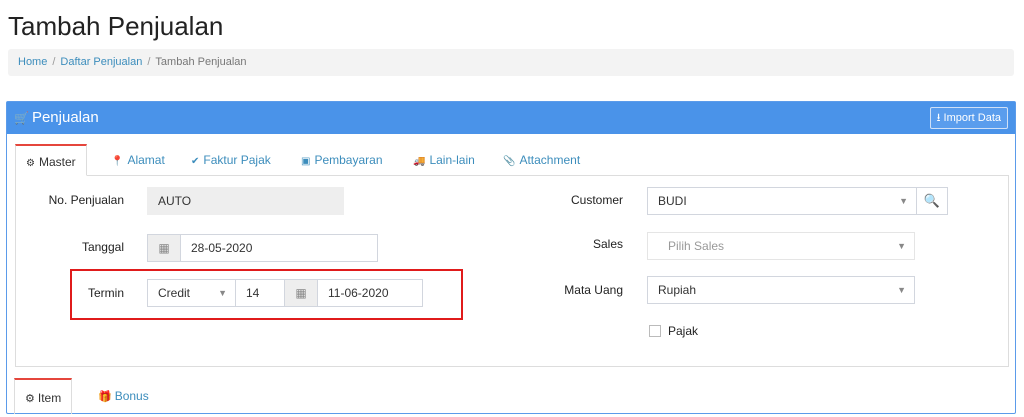  Describe the element at coordinates (21, 118) in the screenshot. I see `shopping-cart-icon: 🛒` at that location.